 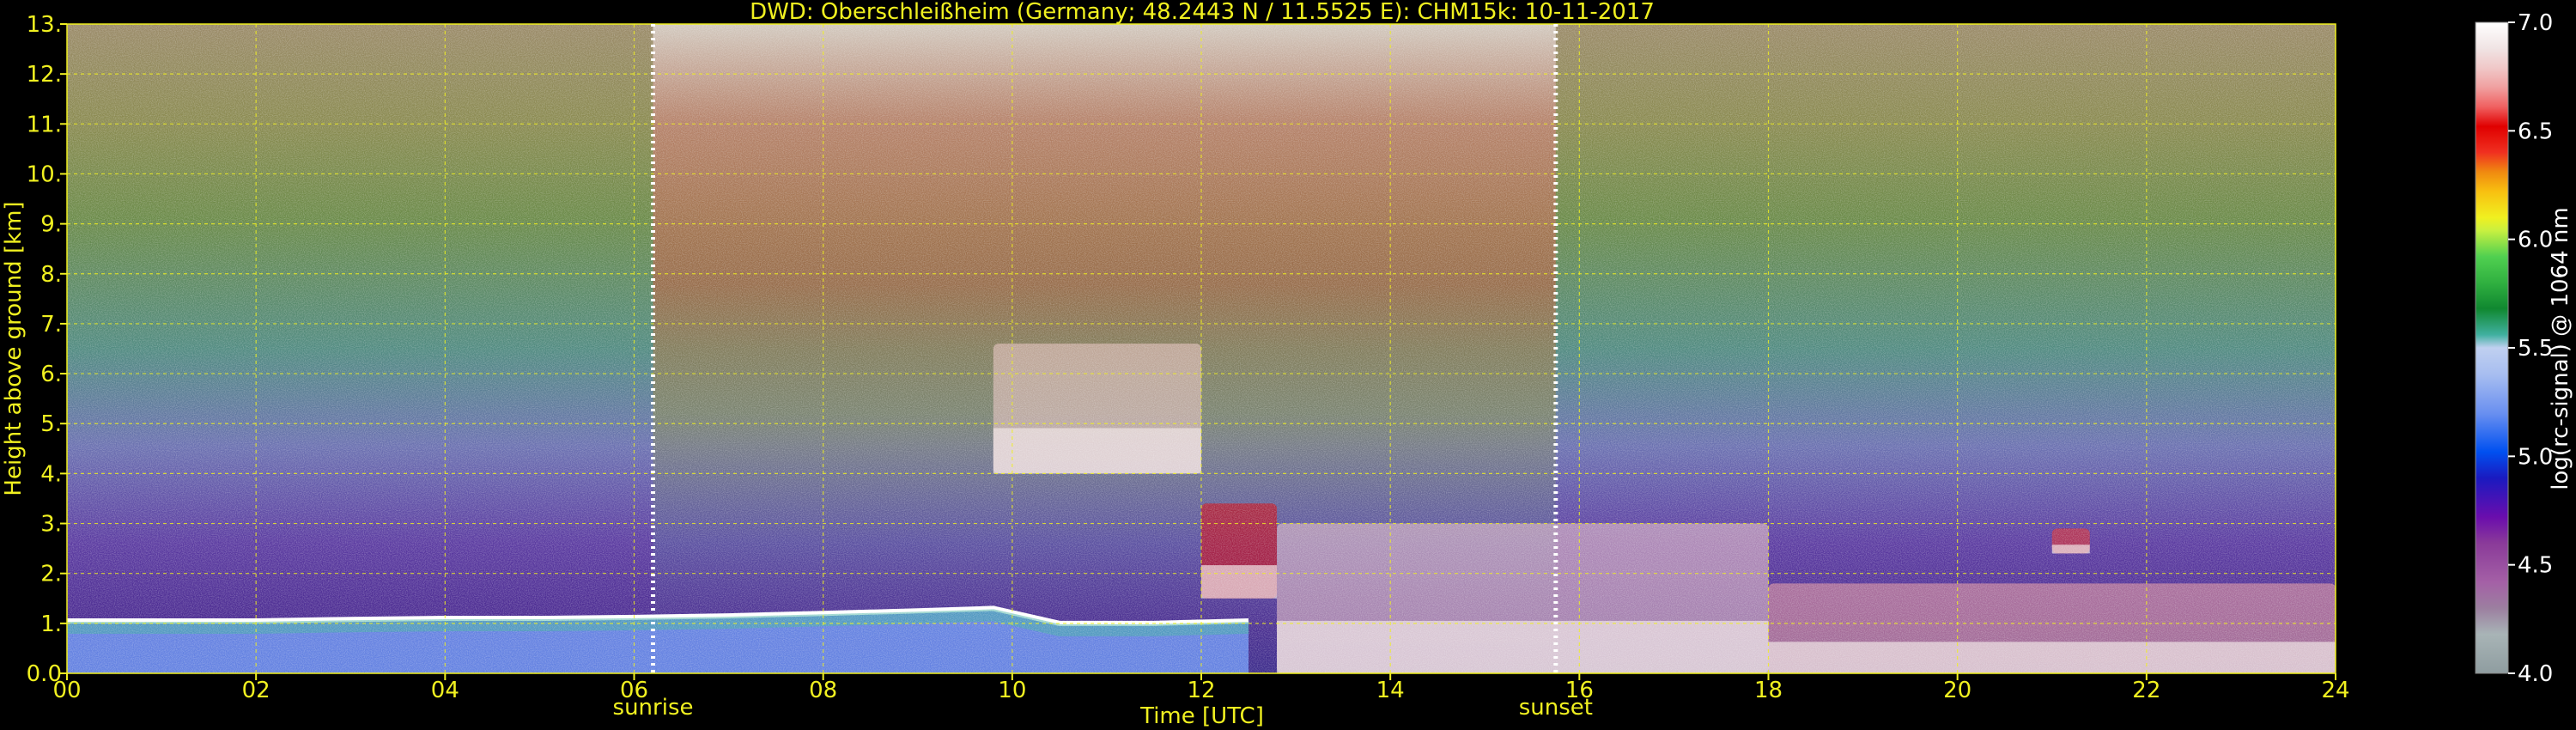 What do you see at coordinates (2536, 131) in the screenshot?
I see `colorbar-tick-label: 6.5` at bounding box center [2536, 131].